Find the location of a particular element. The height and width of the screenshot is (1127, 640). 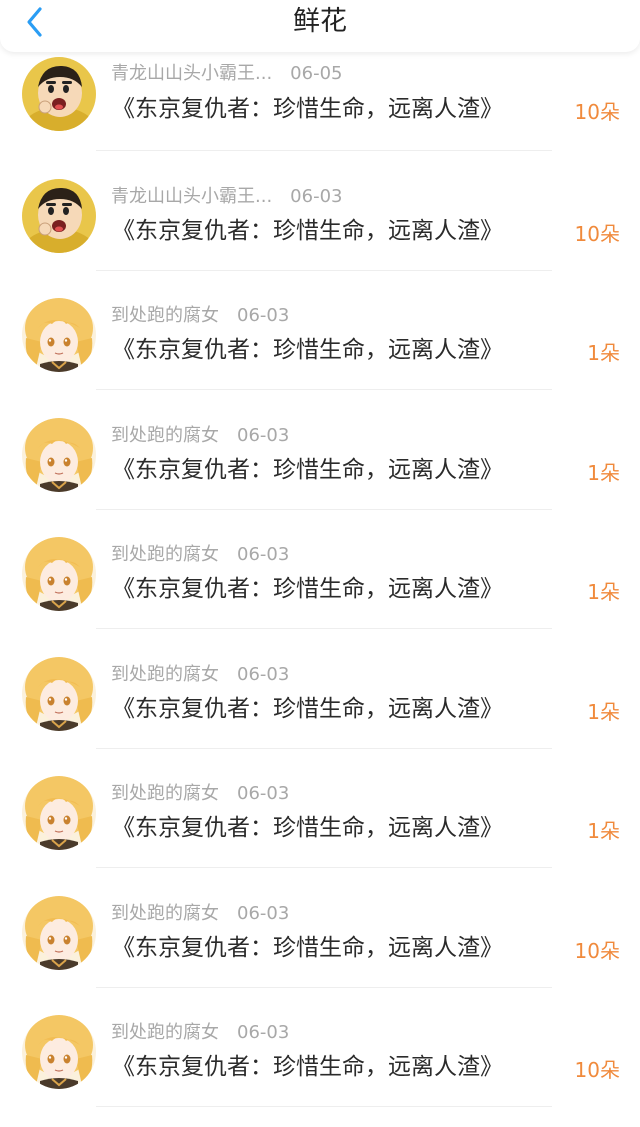

sender-meta: 青龙山山头小霸王... 06-03 is located at coordinates (226, 197).